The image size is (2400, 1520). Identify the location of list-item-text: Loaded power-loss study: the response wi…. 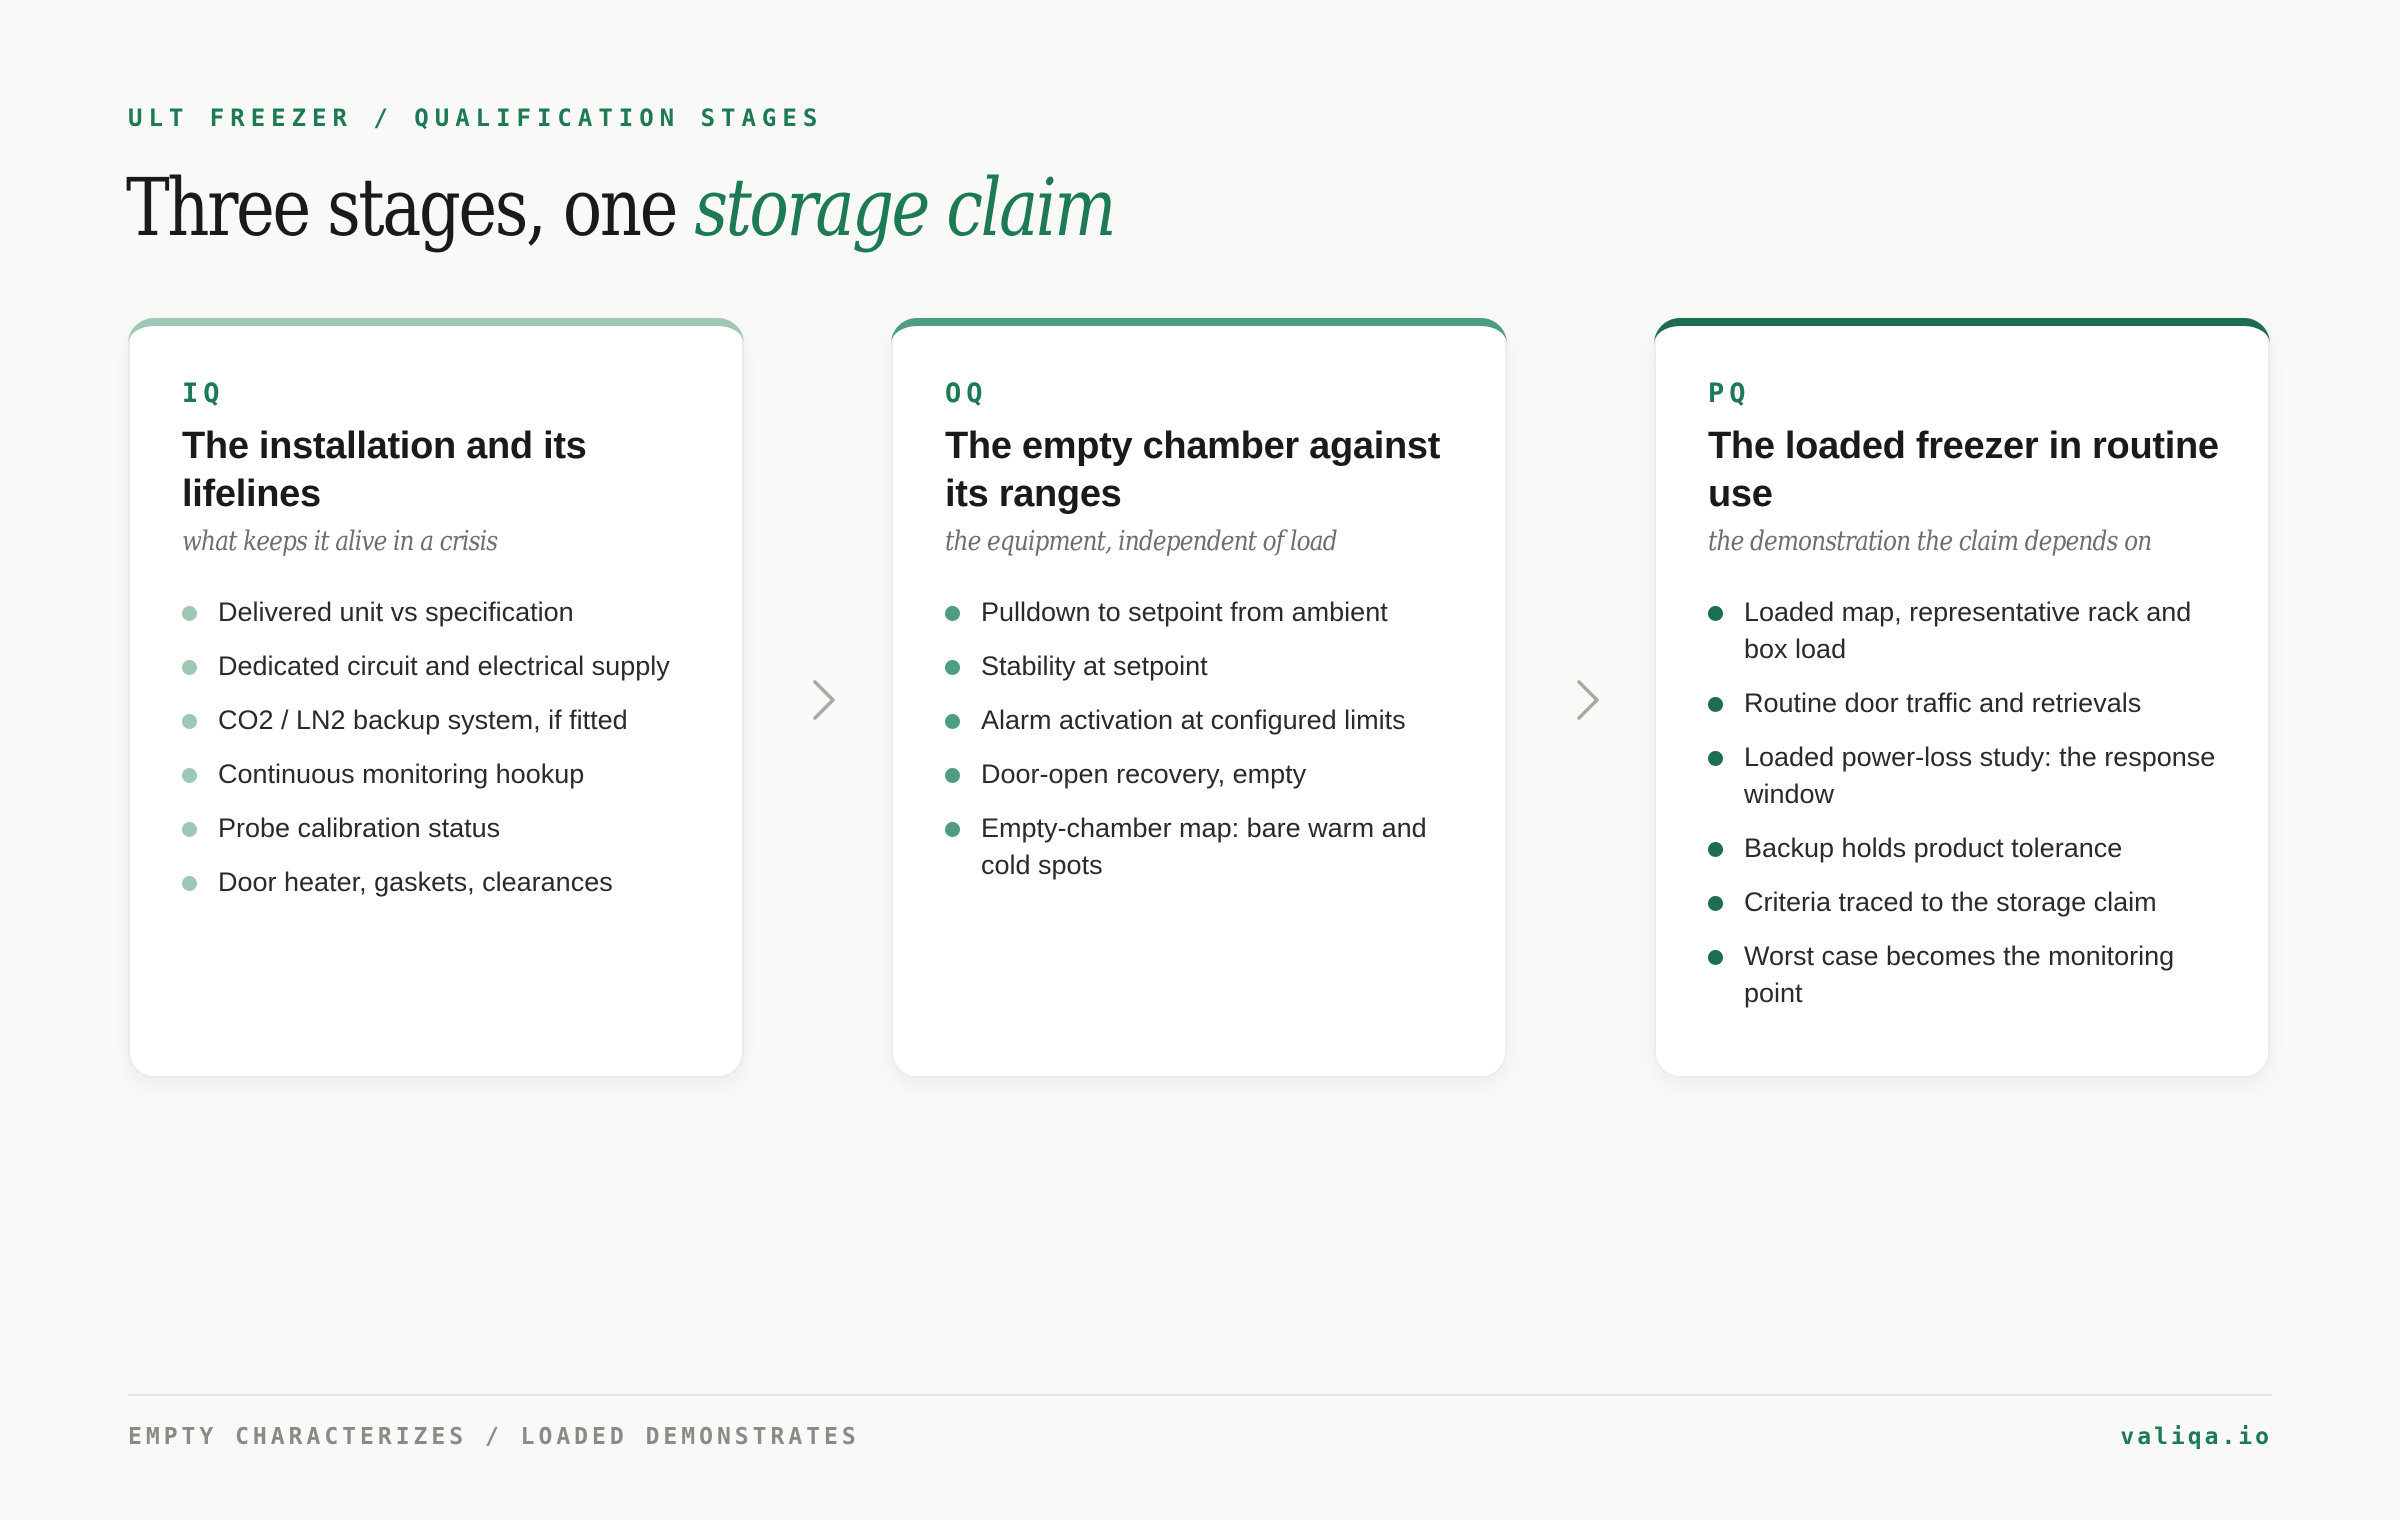
(1980, 775).